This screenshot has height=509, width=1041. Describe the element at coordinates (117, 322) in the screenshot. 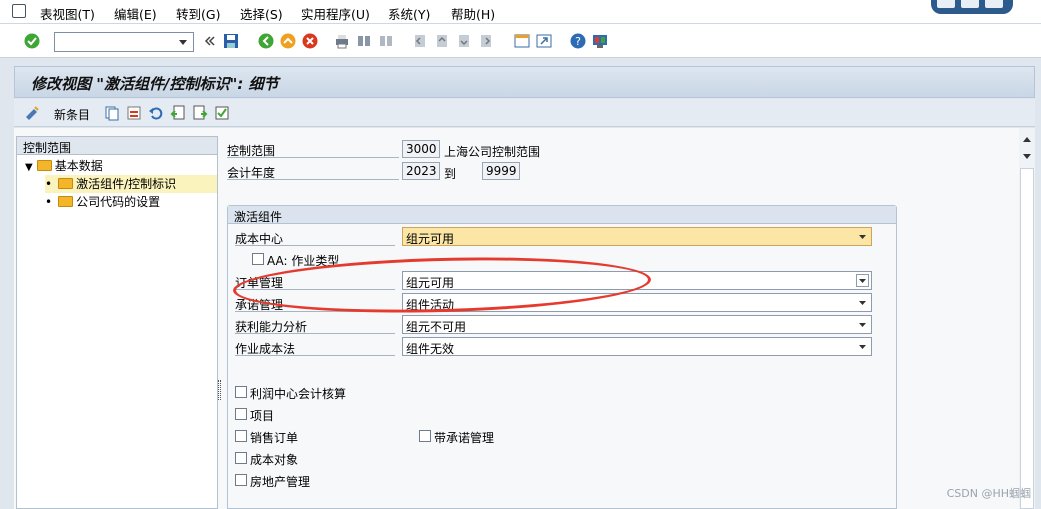

I see `dialog-structure-tree: 控制范围 ▼ 基本数据 • 激活组件/控制标识 • 公司代码的设置` at that location.